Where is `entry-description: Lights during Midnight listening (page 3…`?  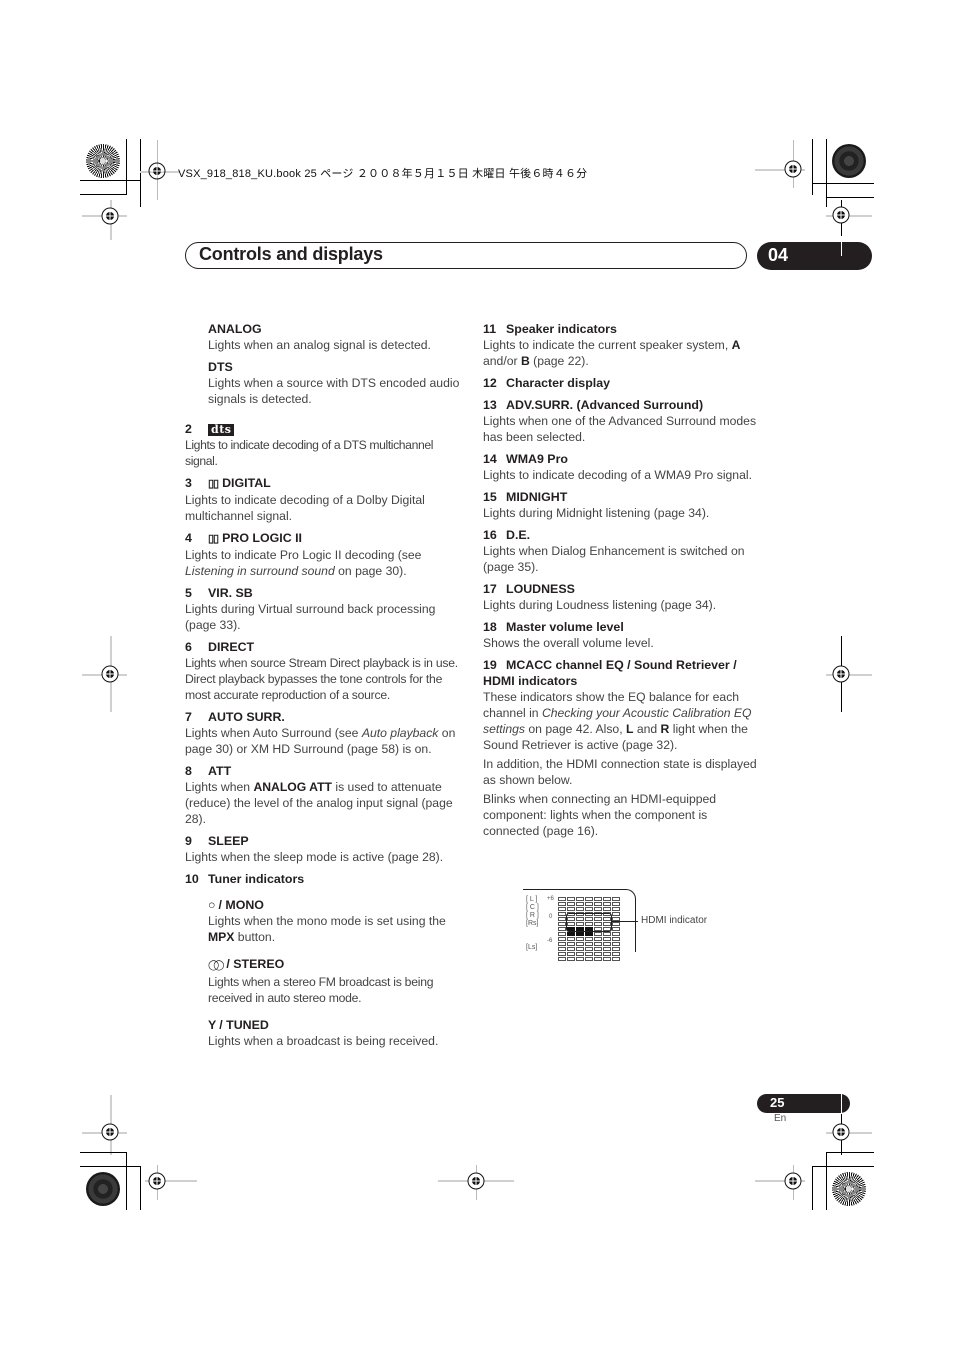 entry-description: Lights during Midnight listening (page 3… is located at coordinates (596, 513).